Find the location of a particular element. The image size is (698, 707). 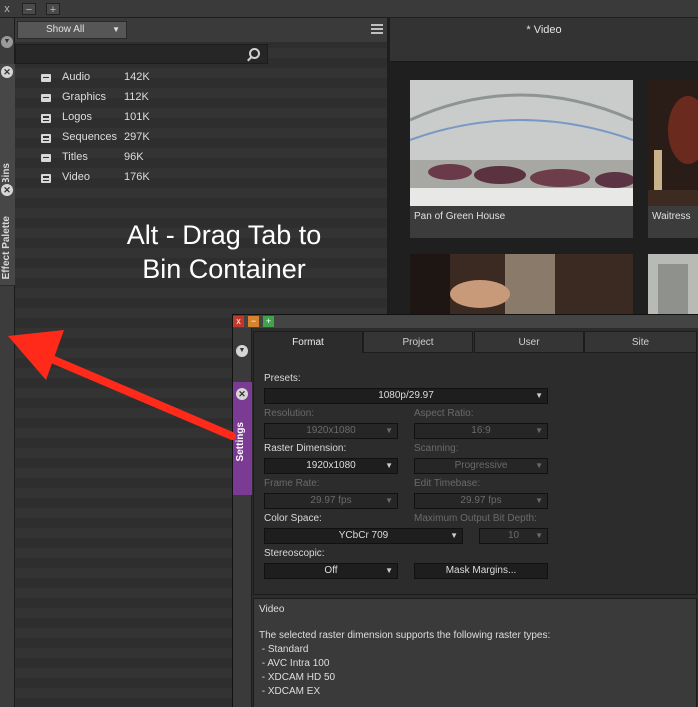

aspect-ratio-dropdown: 16:9 ▼ is located at coordinates (481, 431).